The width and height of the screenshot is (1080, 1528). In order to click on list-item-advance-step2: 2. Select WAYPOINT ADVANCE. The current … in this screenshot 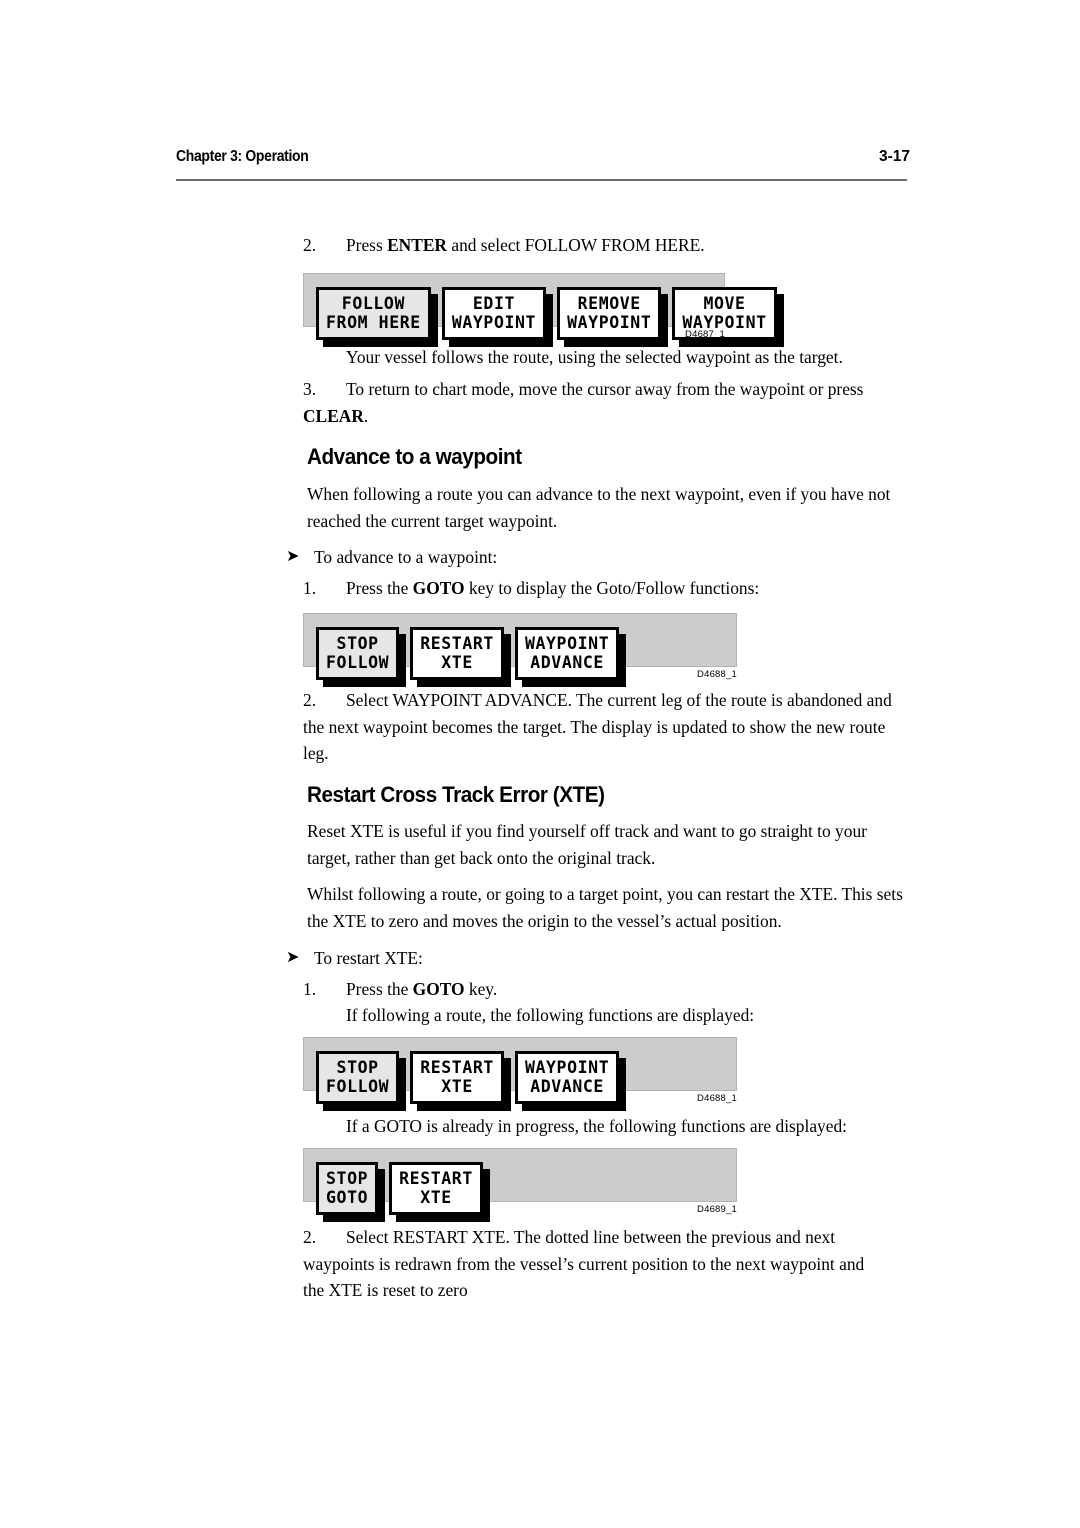, I will do `click(603, 727)`.